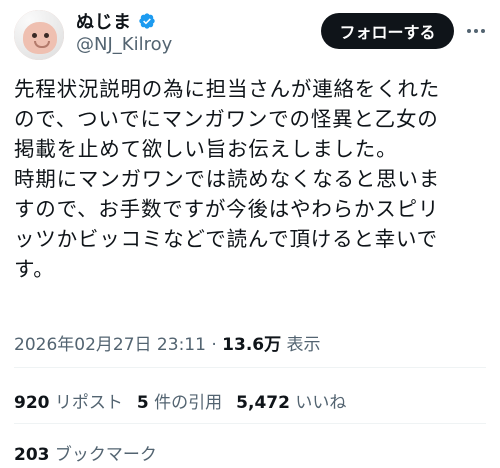 The image size is (500, 468). Describe the element at coordinates (227, 89) in the screenshot. I see `post-text-line: 先程状況説明の為に担当さんが連絡をくれた` at that location.